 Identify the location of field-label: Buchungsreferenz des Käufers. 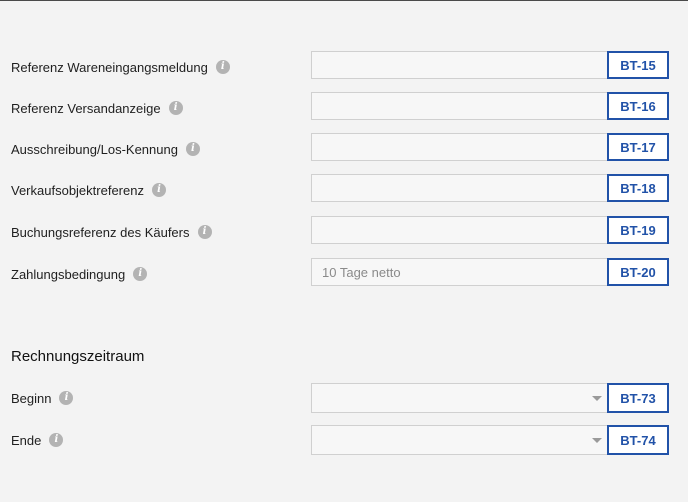
(100, 232).